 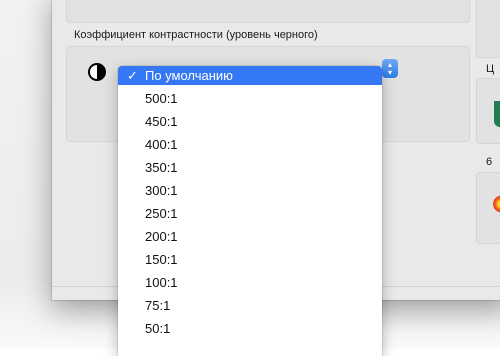 What do you see at coordinates (268, 11) in the screenshot?
I see `top-settings-group` at bounding box center [268, 11].